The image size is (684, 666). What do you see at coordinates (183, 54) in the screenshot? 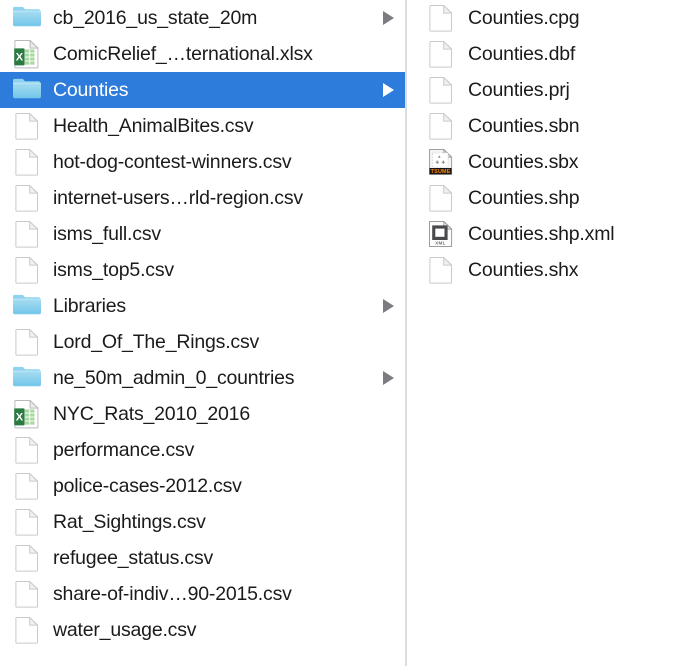
I see `item-label: ComicRelief_…ternational.xlsx` at bounding box center [183, 54].